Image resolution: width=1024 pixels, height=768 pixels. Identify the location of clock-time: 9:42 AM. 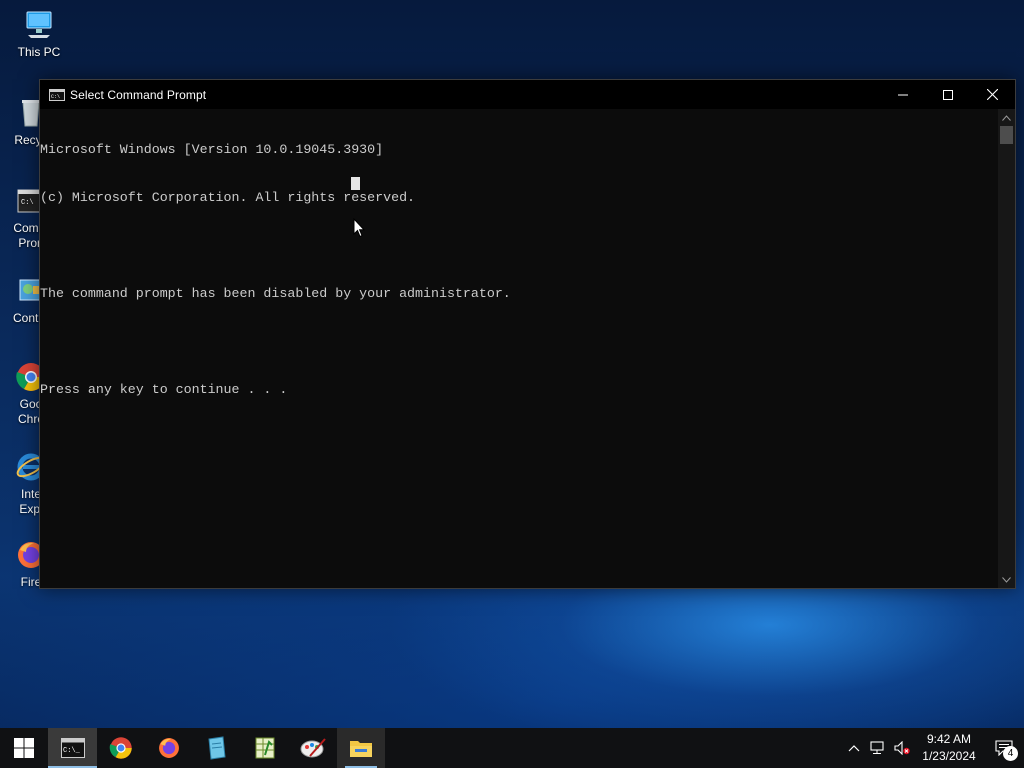
(948, 739).